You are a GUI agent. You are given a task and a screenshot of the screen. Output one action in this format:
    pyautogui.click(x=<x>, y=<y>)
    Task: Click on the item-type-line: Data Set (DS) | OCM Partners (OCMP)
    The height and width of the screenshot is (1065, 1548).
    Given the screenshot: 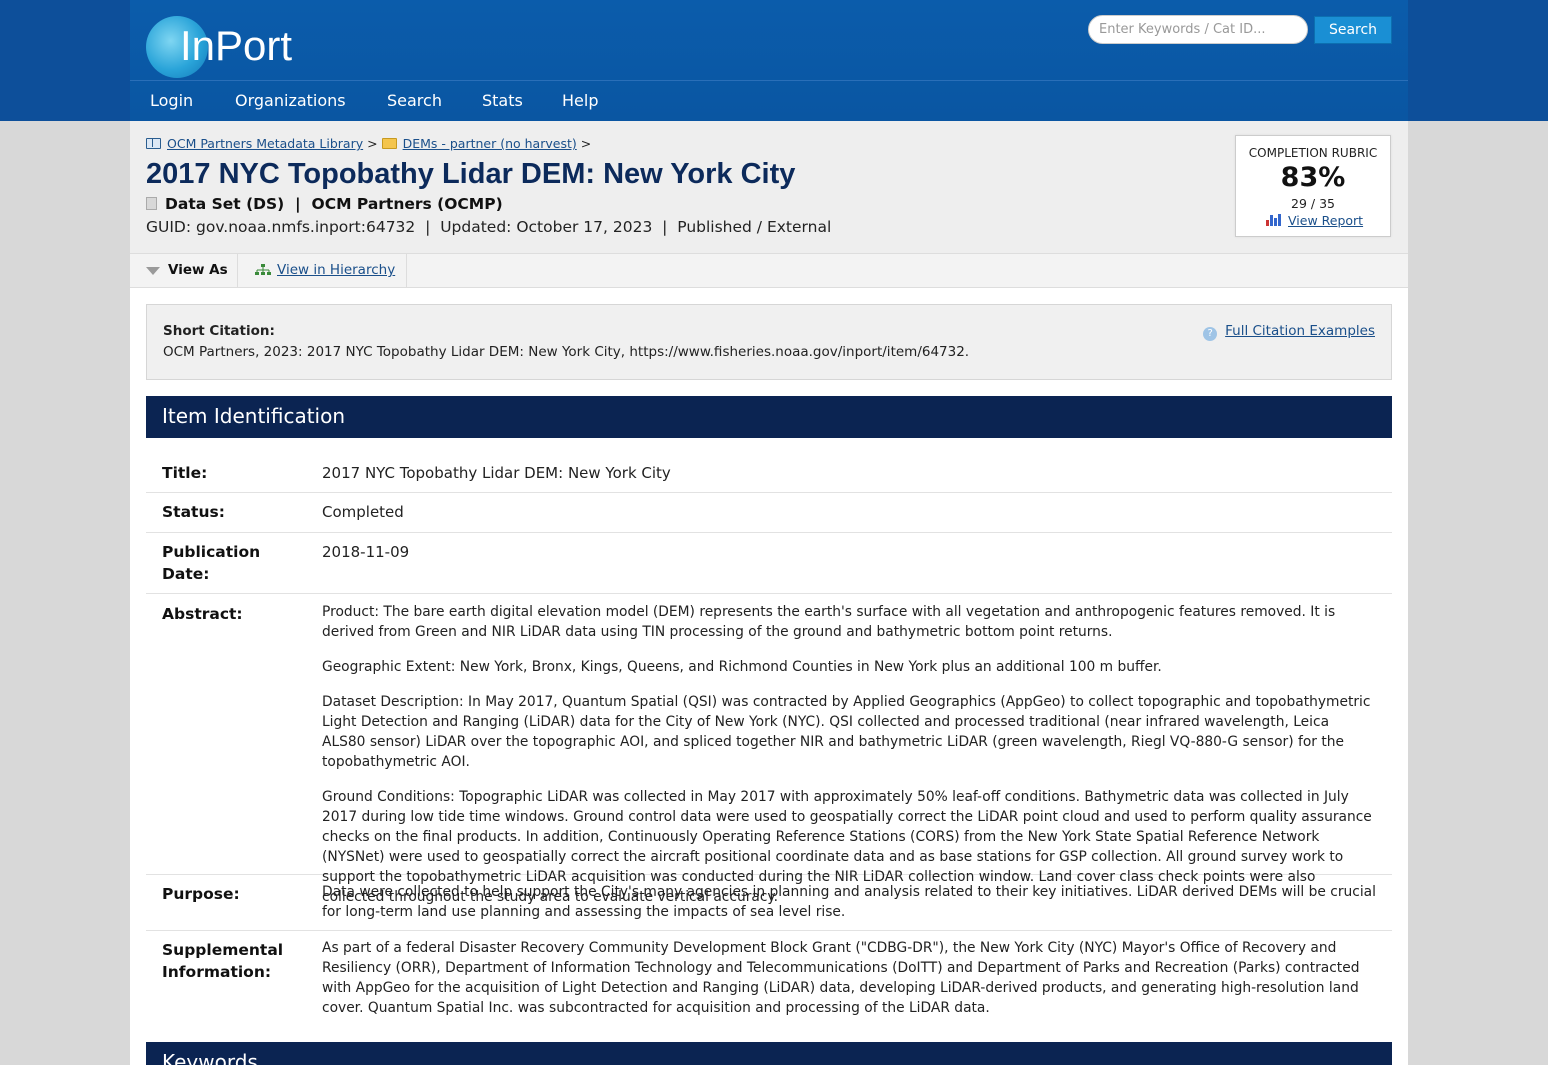 What is the action you would take?
    pyautogui.click(x=324, y=204)
    